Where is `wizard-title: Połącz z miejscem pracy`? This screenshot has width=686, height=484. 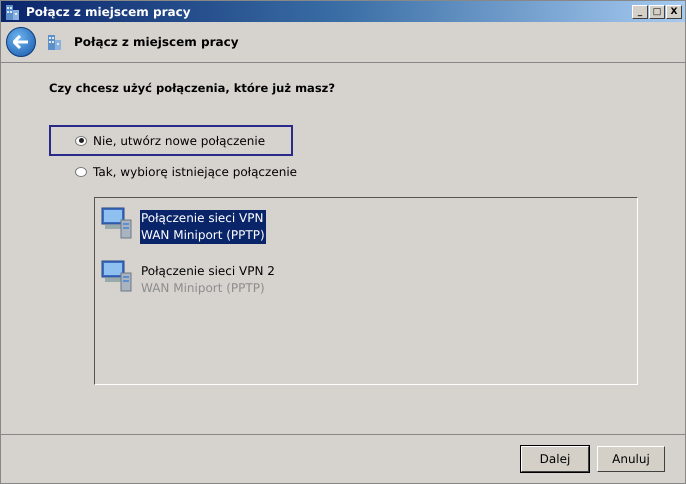
wizard-title: Połącz z miejscem pracy is located at coordinates (156, 42).